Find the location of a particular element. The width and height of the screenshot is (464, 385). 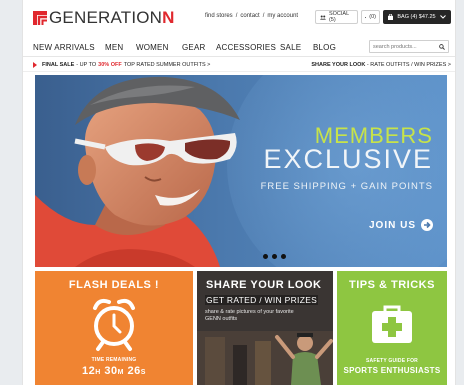

share-look-subtitle: GET RATED / WIN PRIZES is located at coordinates (262, 300).